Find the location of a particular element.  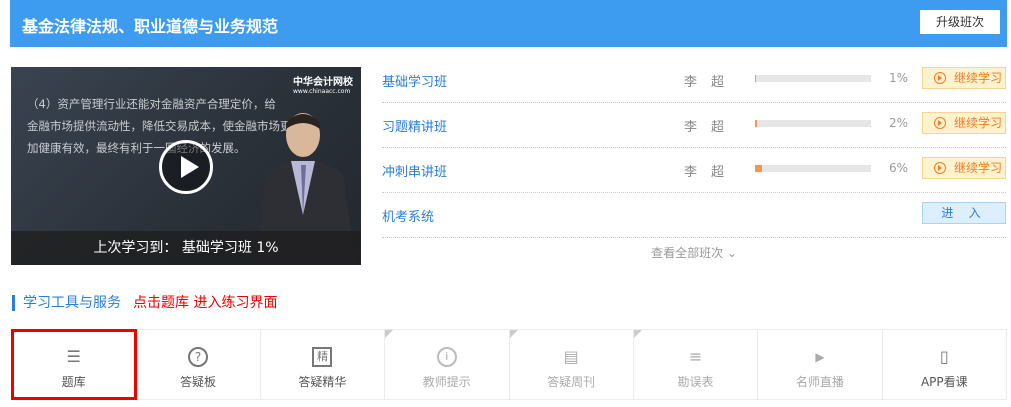

tool-label: 名师直播 is located at coordinates (819, 382).